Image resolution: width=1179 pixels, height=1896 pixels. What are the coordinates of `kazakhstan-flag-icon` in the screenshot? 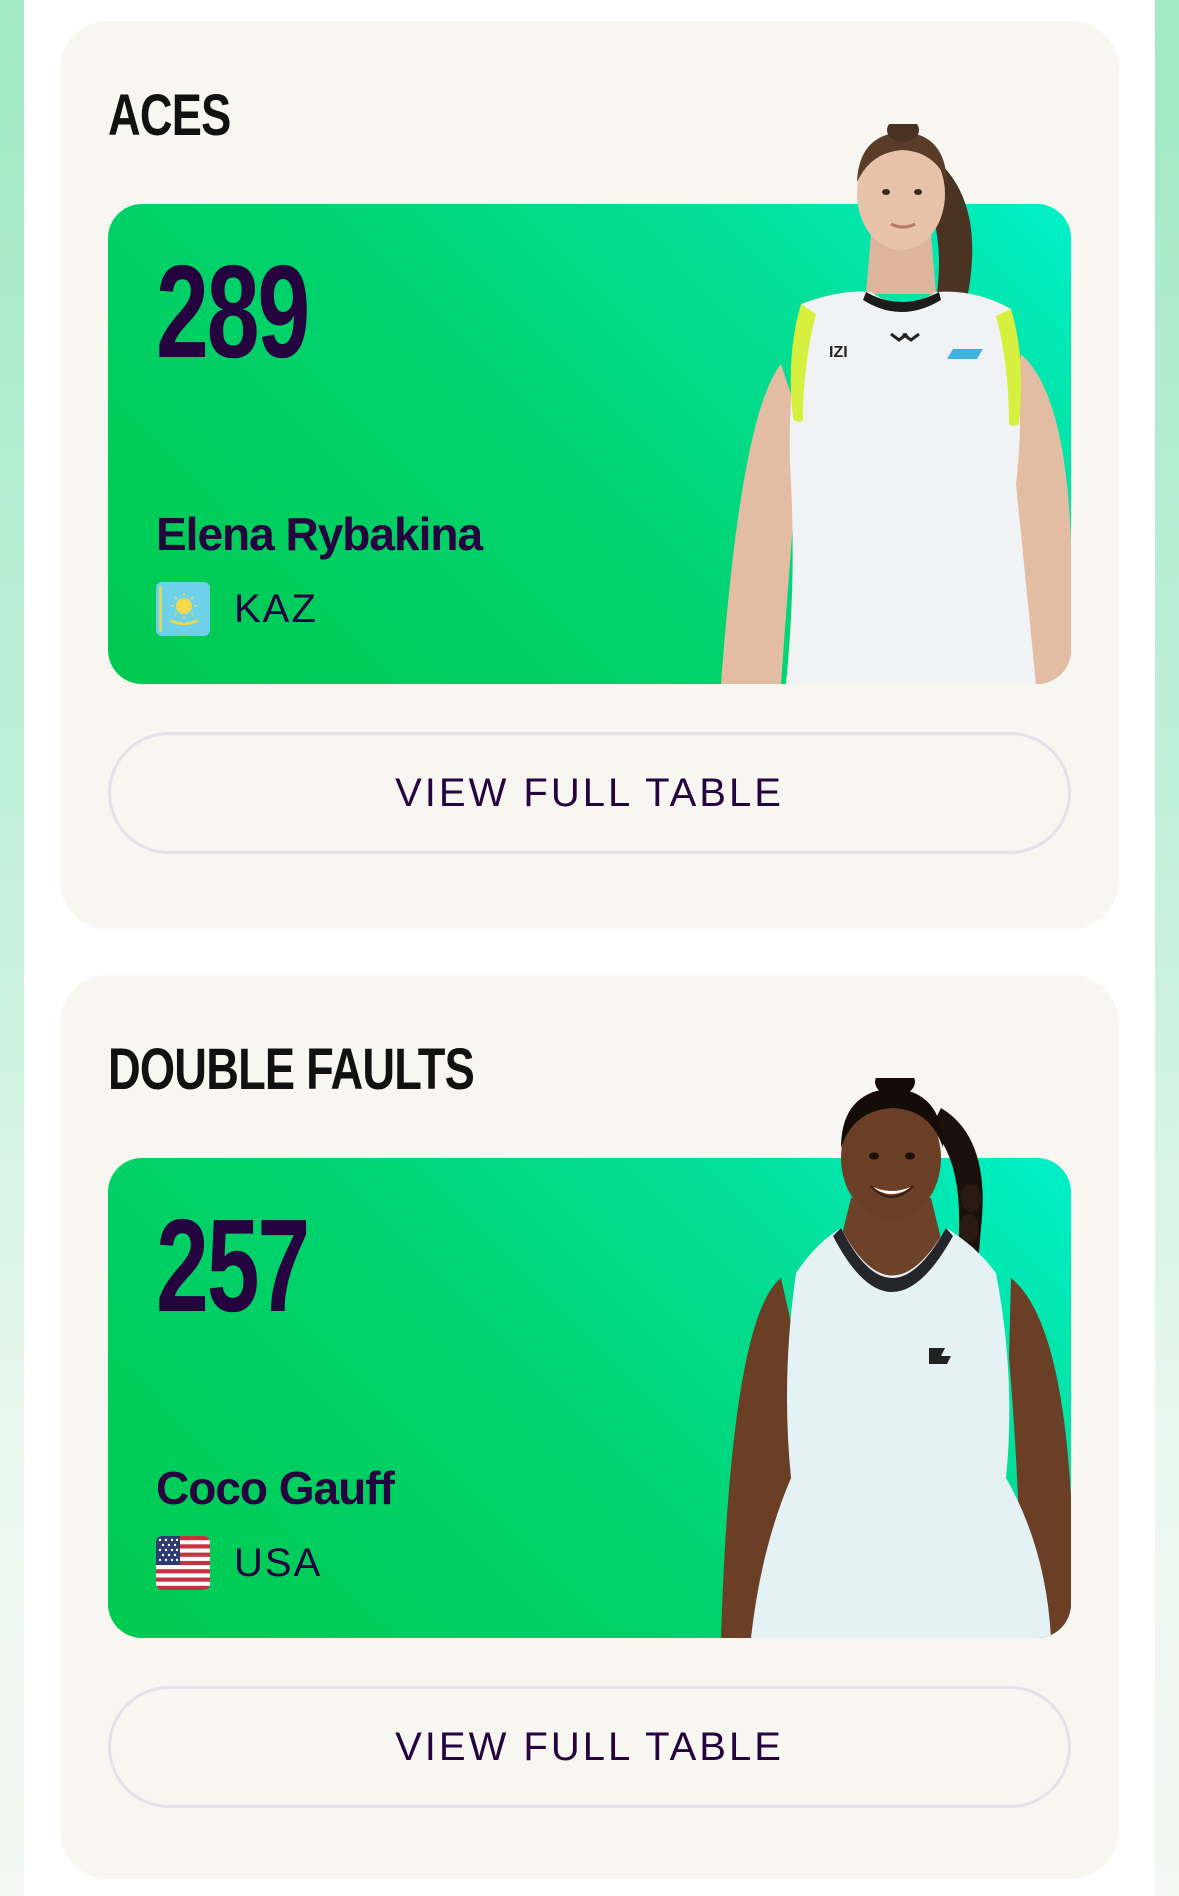 It's located at (183, 609).